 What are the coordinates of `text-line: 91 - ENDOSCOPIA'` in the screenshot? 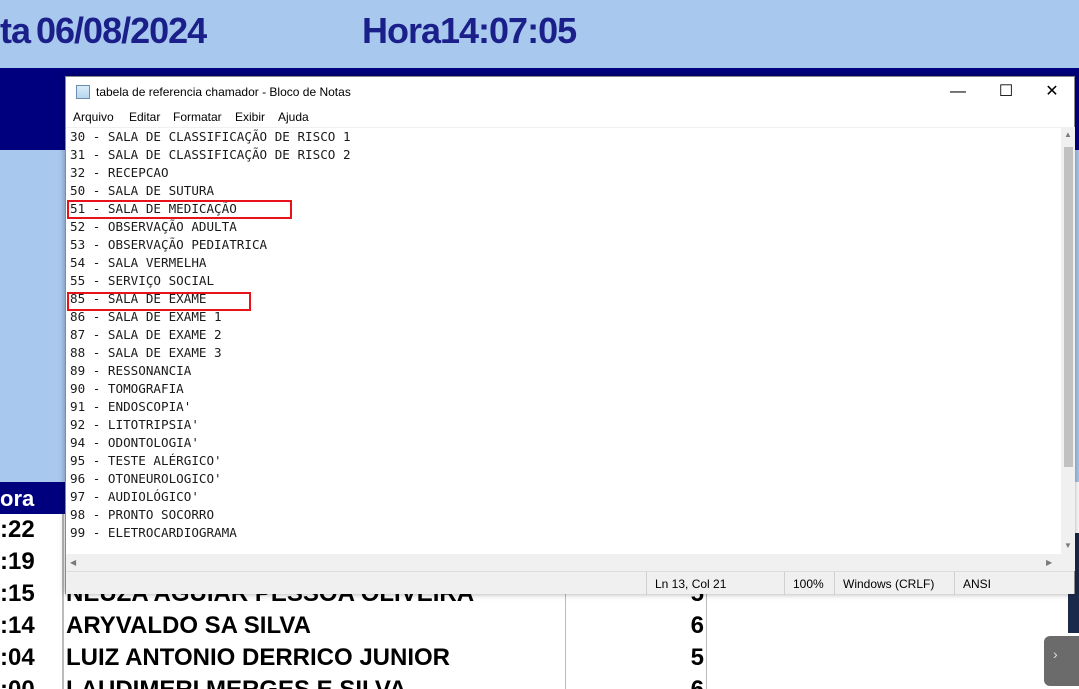 It's located at (131, 406).